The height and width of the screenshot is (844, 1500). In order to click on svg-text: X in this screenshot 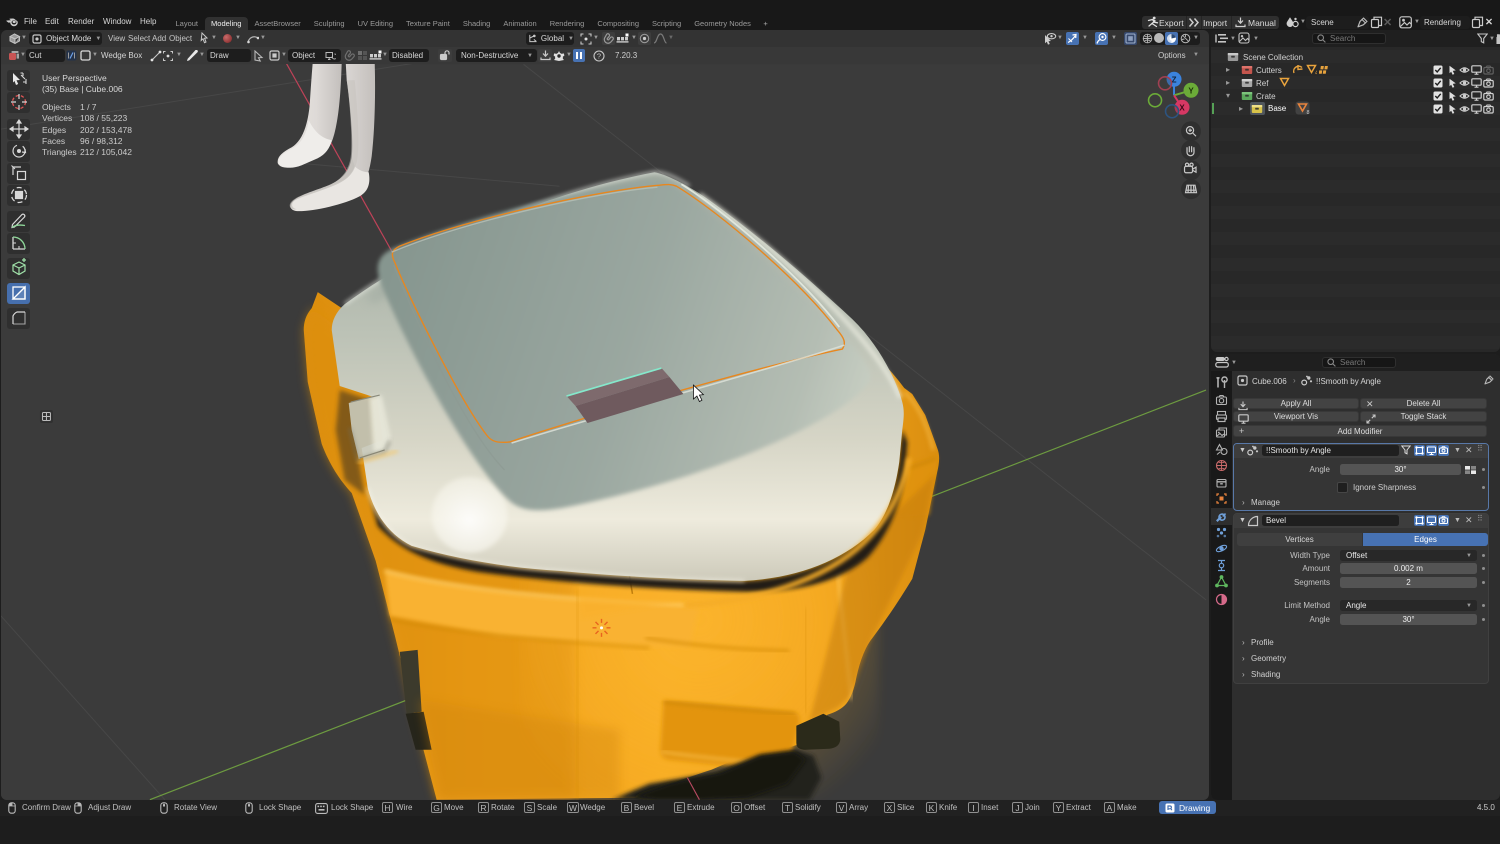, I will do `click(1182, 107)`.